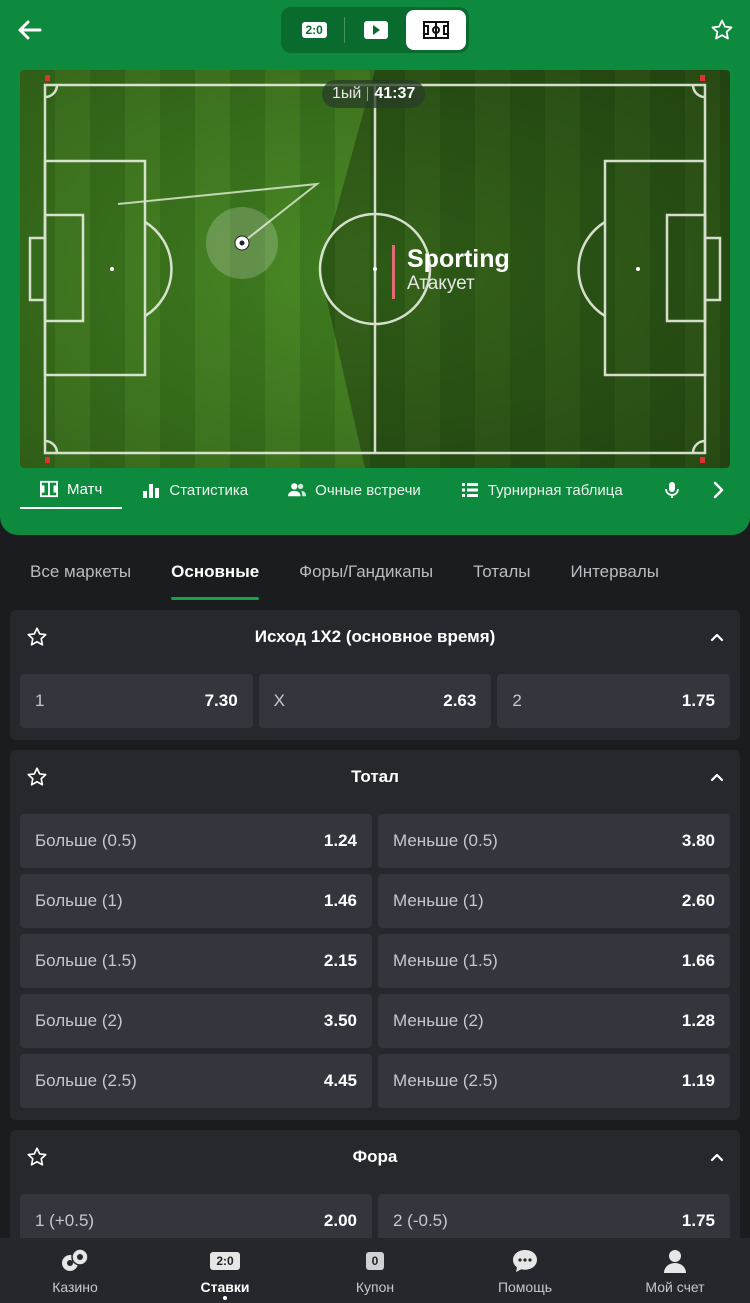  What do you see at coordinates (375, 841) in the screenshot?
I see `odds-row: Больше (0.5) 1.24 Меньше (0.5) 3.80` at bounding box center [375, 841].